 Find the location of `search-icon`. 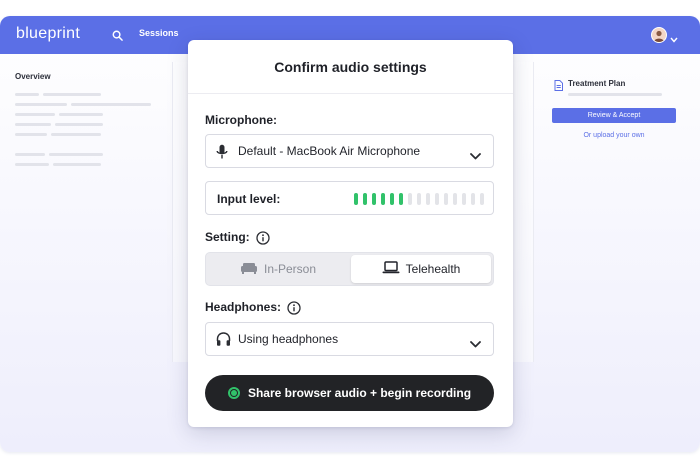

search-icon is located at coordinates (117, 37).